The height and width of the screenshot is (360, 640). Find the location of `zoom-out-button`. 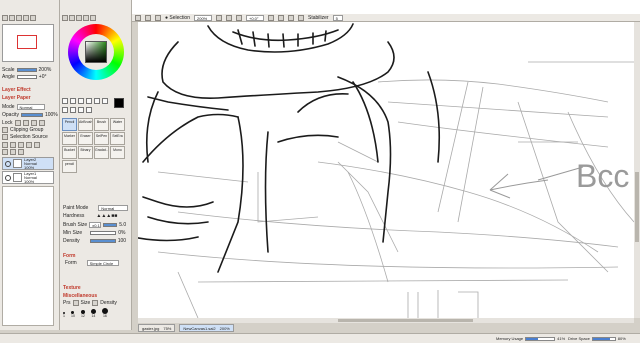

zoom-out-button is located at coordinates (12, 18).